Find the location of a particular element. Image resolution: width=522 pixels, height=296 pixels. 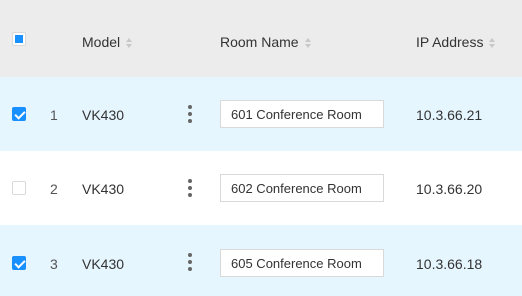

column-header-model: Model is located at coordinates (108, 42).